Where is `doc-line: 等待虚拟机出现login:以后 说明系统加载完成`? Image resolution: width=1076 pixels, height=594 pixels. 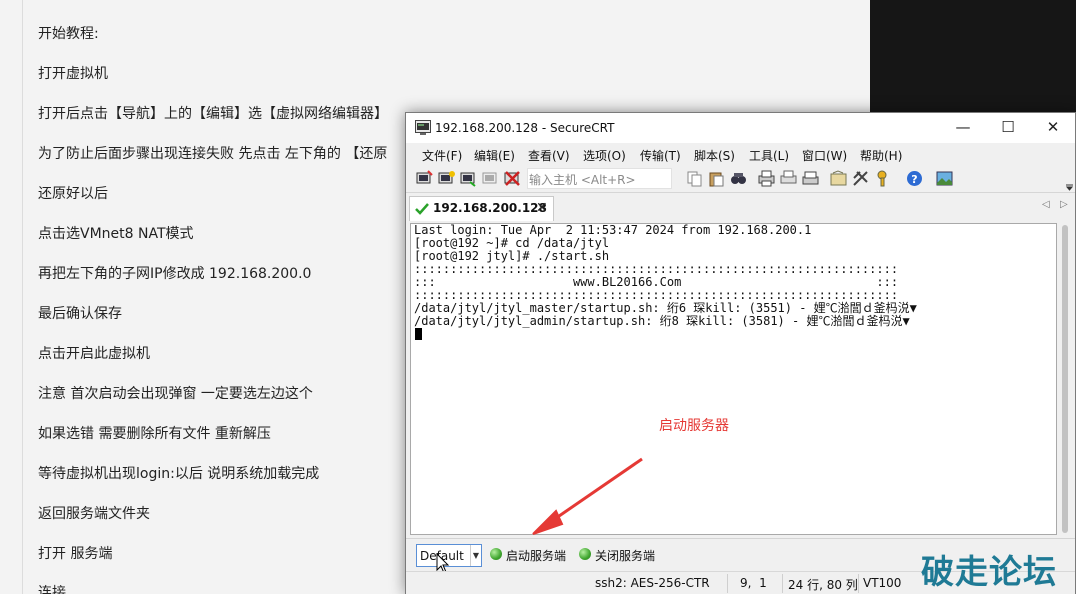
doc-line: 等待虚拟机出现login:以后 说明系统加载完成 is located at coordinates (179, 474).